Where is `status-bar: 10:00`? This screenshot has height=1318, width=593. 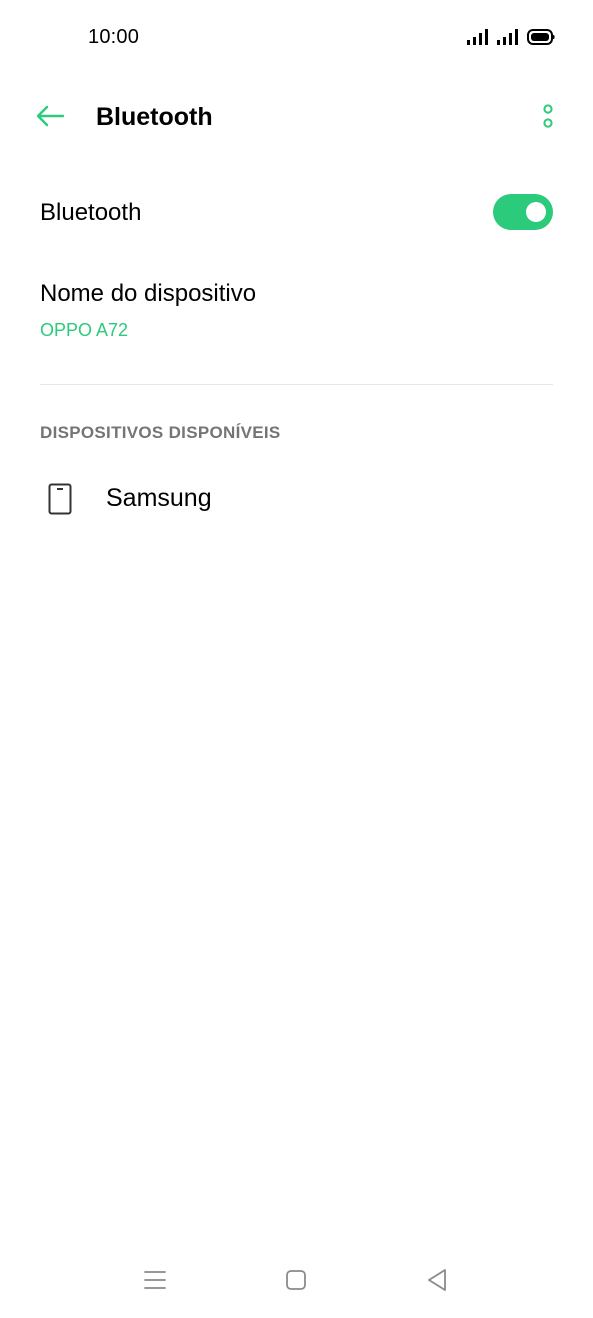
status-bar: 10:00 is located at coordinates (296, 38).